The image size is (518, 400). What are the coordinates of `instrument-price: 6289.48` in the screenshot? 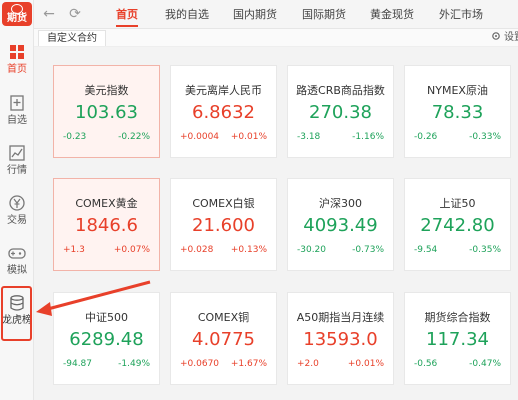 It's located at (106, 339).